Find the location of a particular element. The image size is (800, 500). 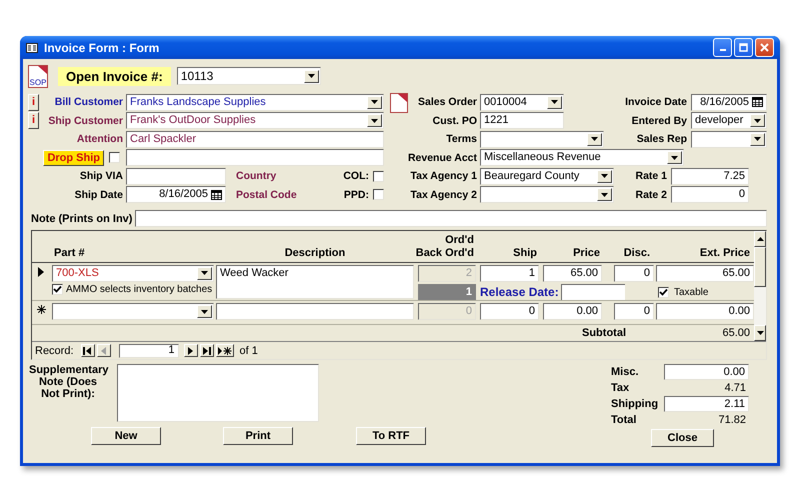

total-label: Tax is located at coordinates (620, 388).